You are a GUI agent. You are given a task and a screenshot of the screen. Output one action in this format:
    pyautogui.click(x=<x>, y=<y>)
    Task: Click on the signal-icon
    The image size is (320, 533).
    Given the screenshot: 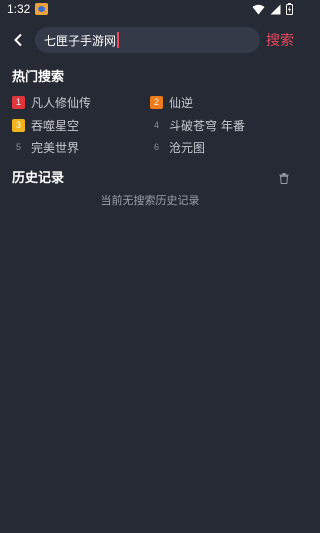 What is the action you would take?
    pyautogui.click(x=275, y=9)
    